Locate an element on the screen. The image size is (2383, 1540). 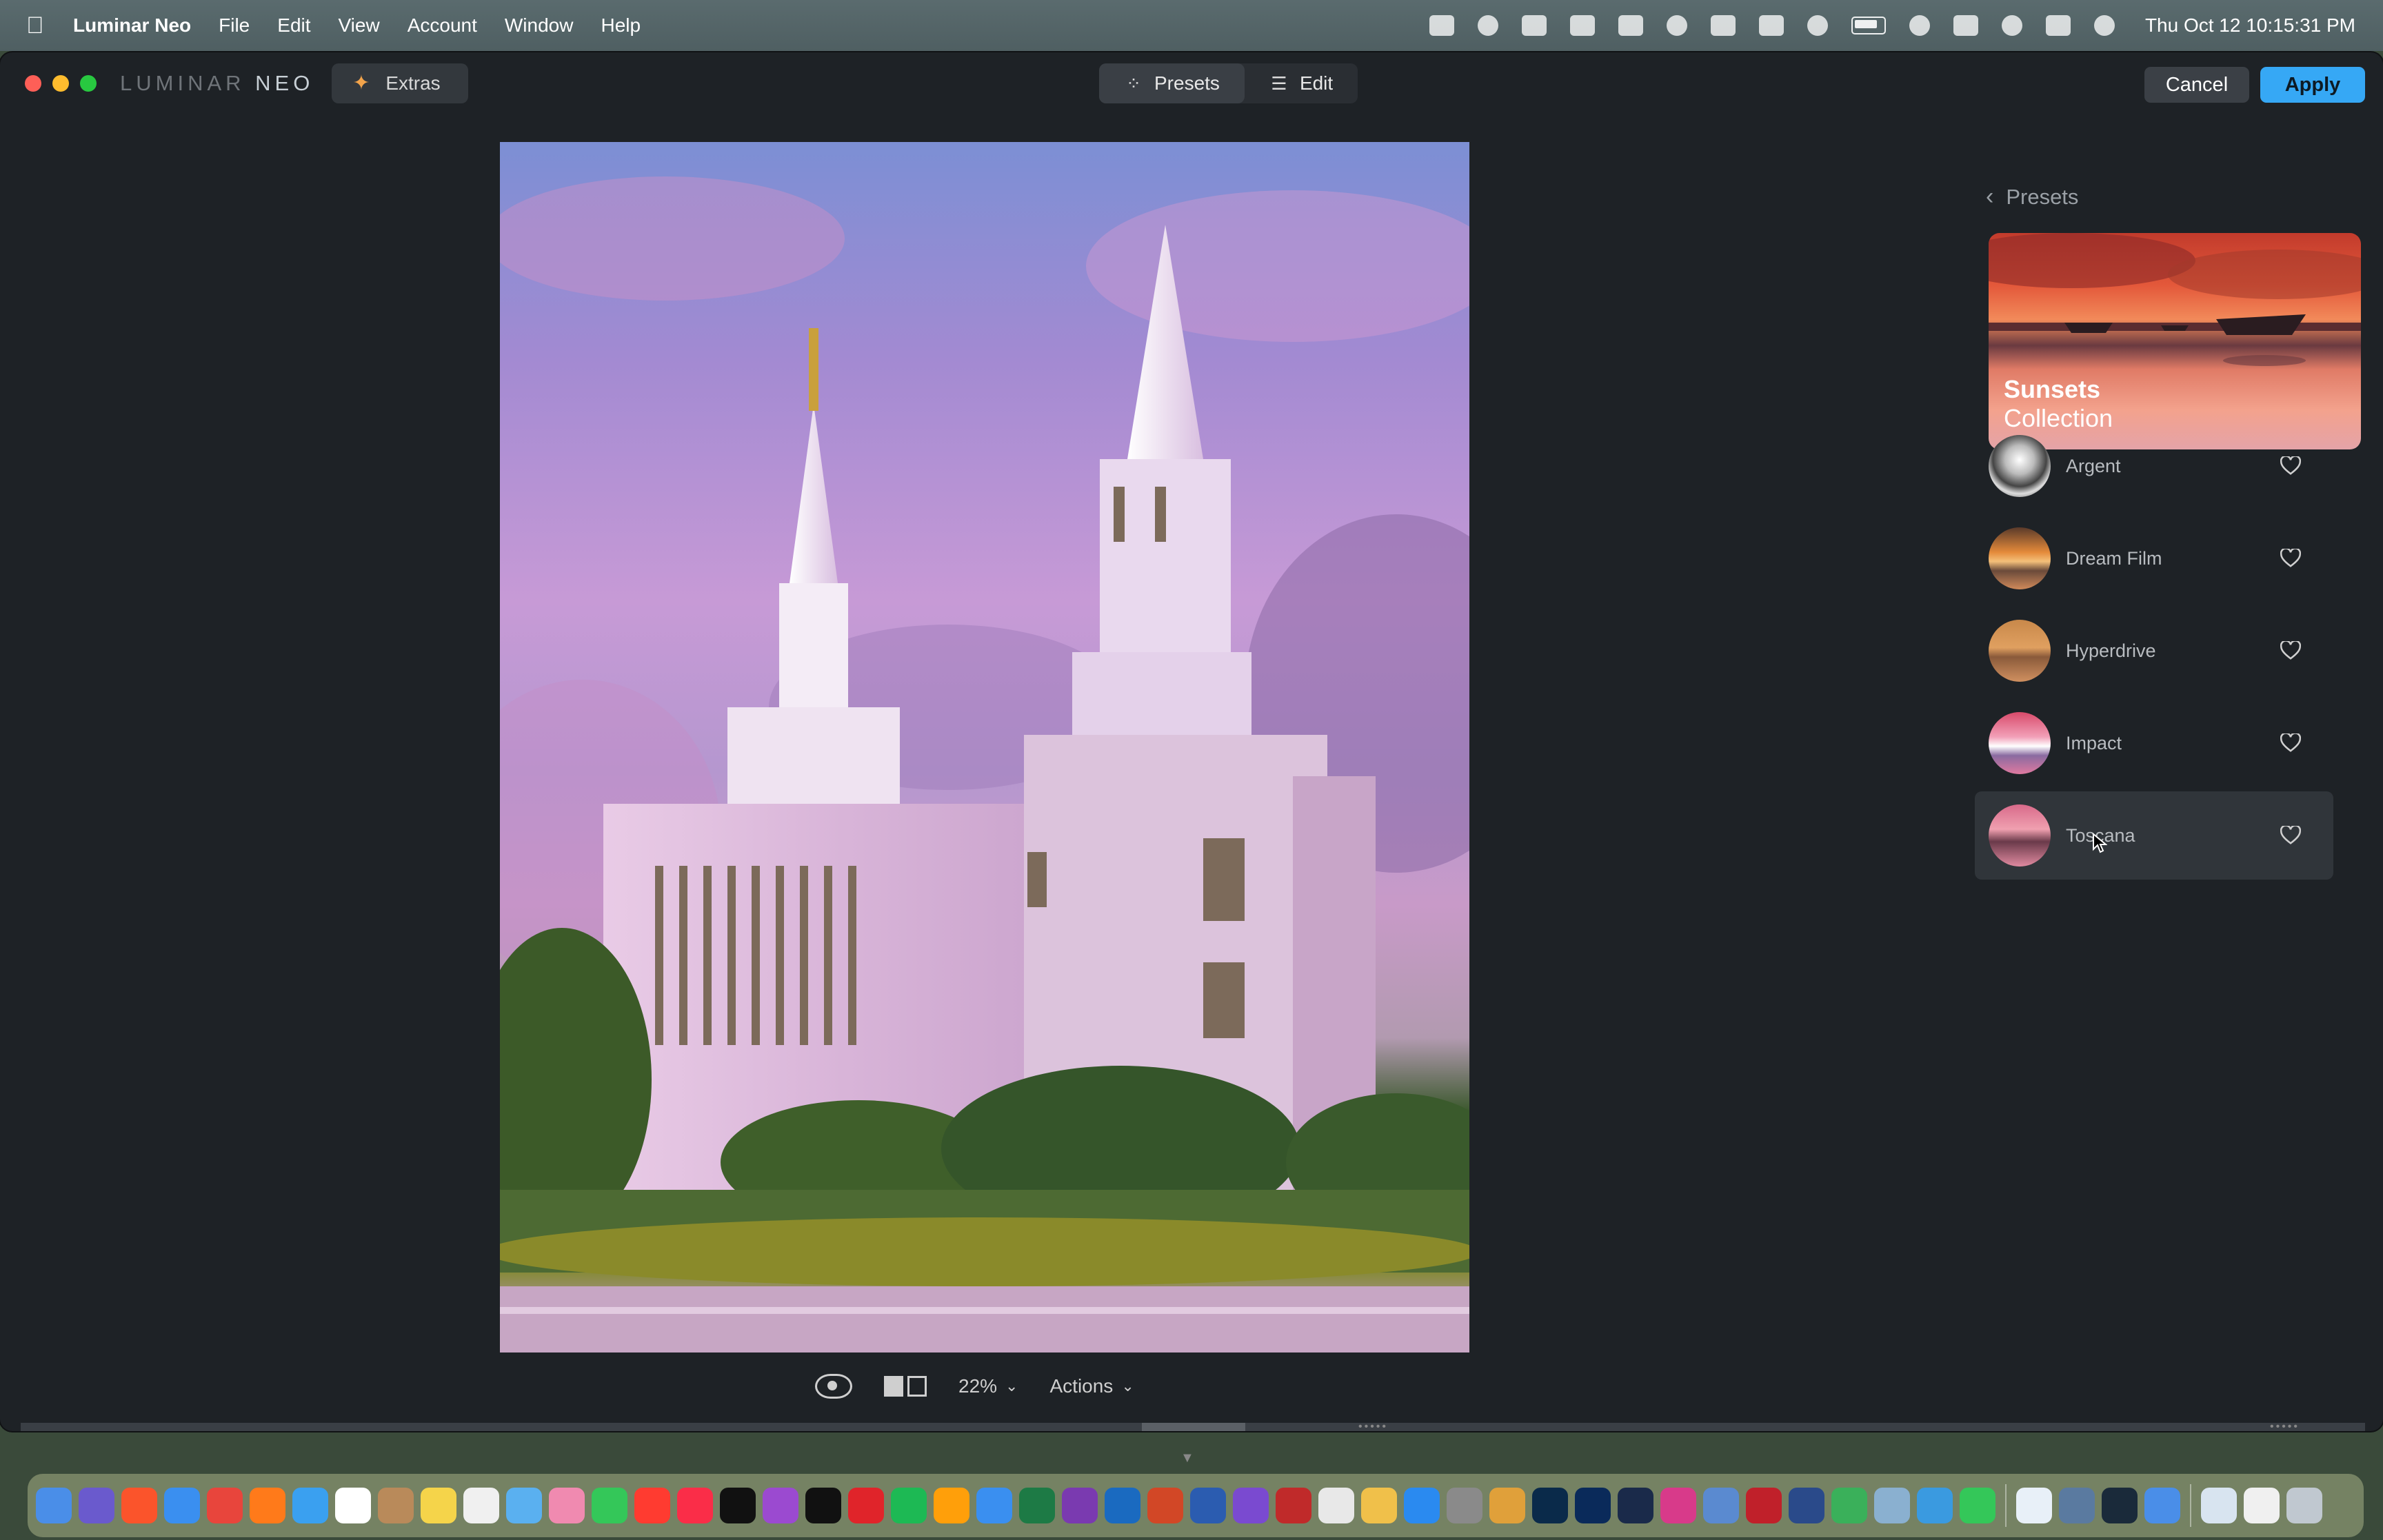
siri-icon is located at coordinates (2104, 26).